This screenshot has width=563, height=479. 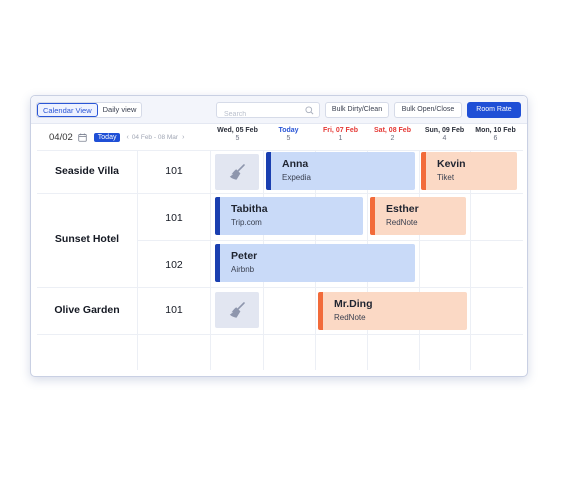 I want to click on hotel-name: Olive Garden, so click(x=87, y=310).